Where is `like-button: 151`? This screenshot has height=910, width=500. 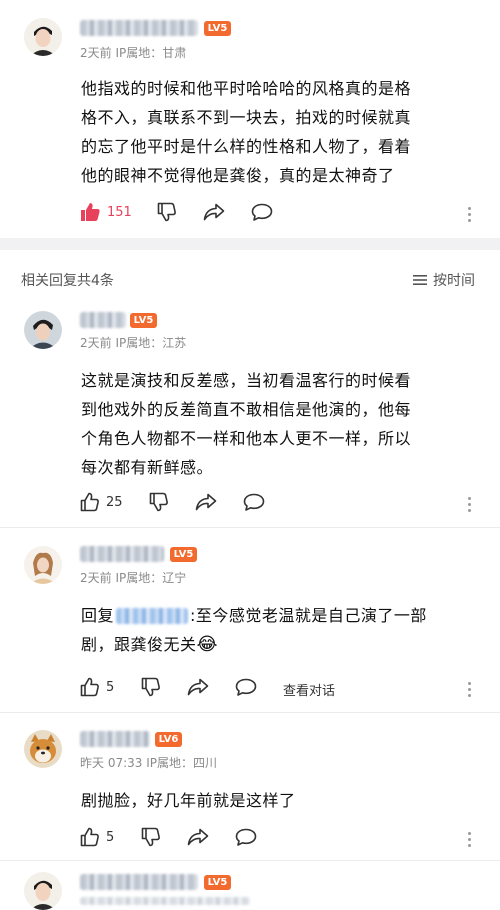
like-button: 151 is located at coordinates (106, 212).